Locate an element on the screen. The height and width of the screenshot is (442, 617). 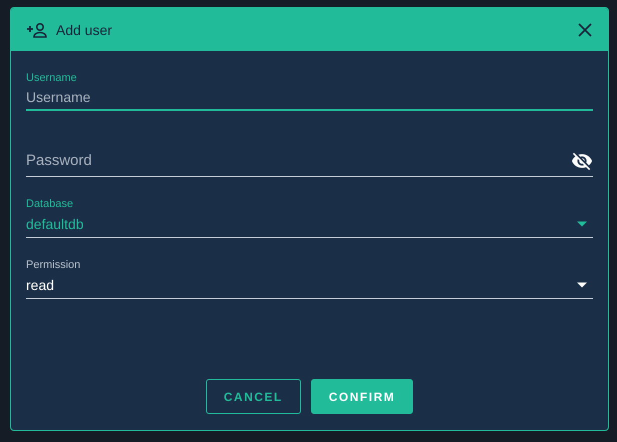
select-value: read is located at coordinates (41, 285).